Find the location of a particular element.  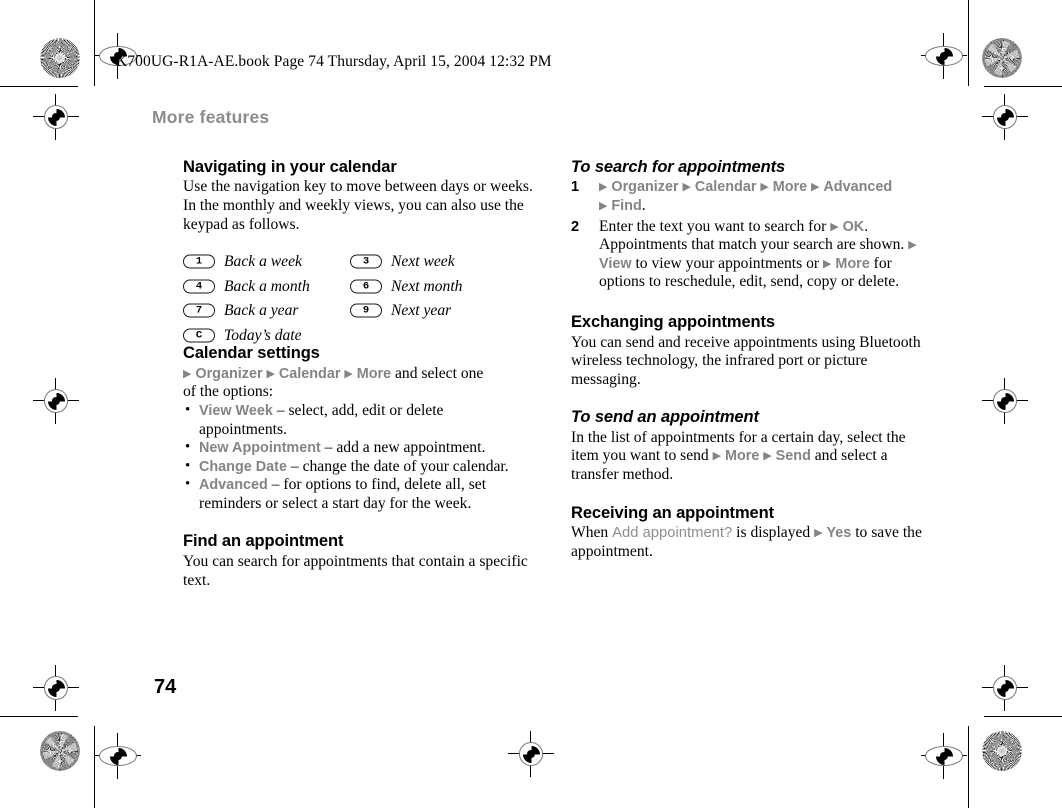

key-icon-3: 3 is located at coordinates (366, 261).